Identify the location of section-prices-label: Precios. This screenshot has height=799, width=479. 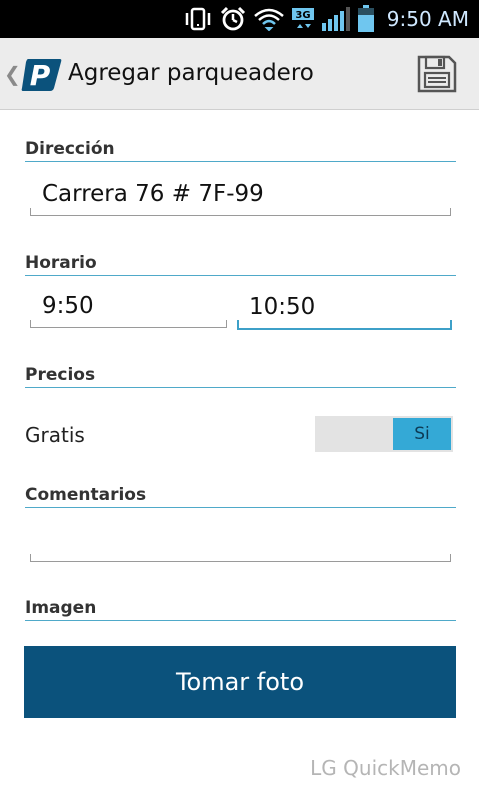
(240, 376).